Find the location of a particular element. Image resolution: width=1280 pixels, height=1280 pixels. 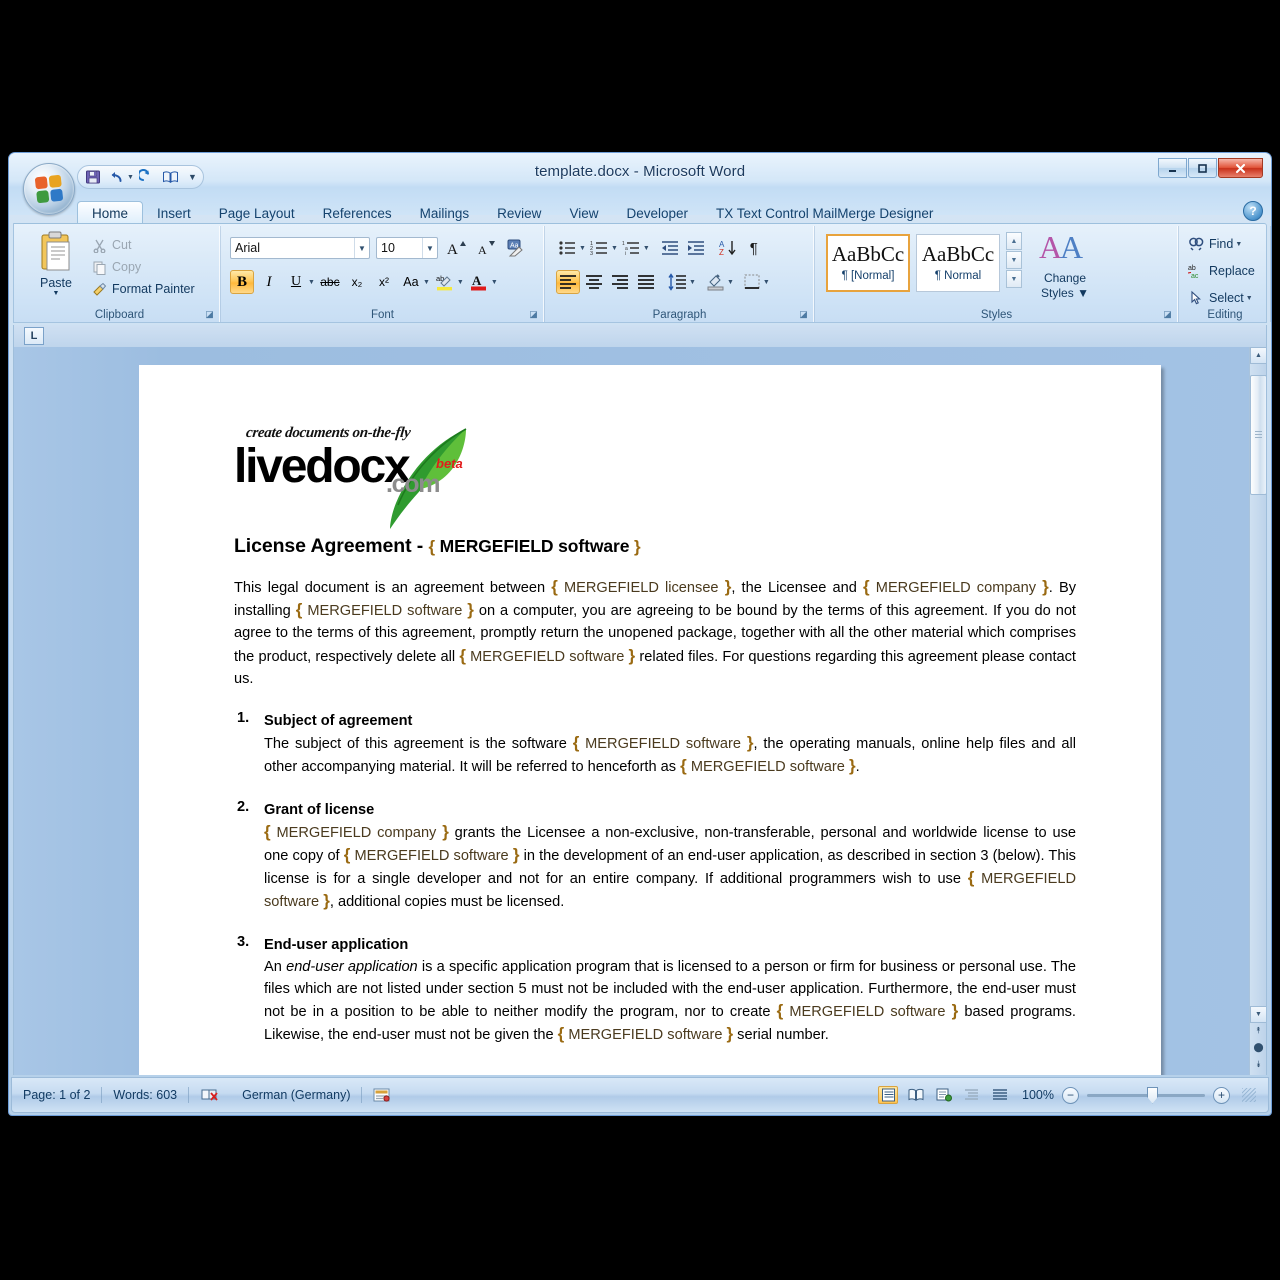

record-macro-icon is located at coordinates (382, 1095).